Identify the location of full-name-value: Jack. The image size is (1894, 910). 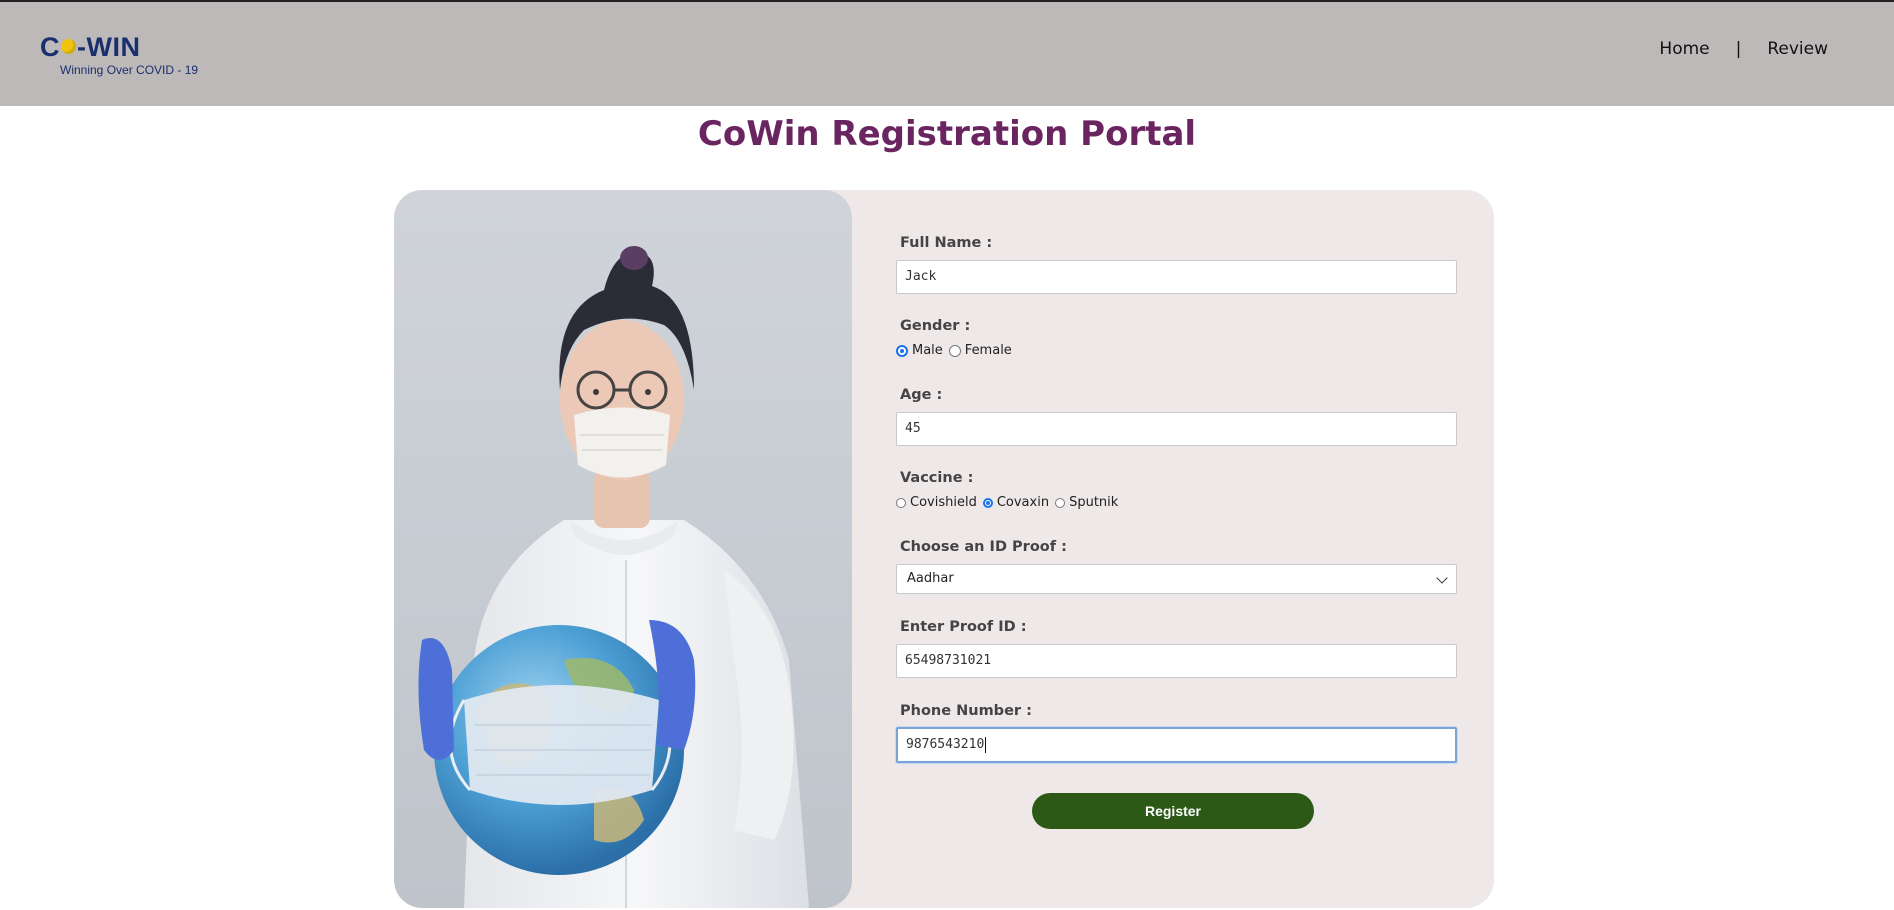
(921, 276).